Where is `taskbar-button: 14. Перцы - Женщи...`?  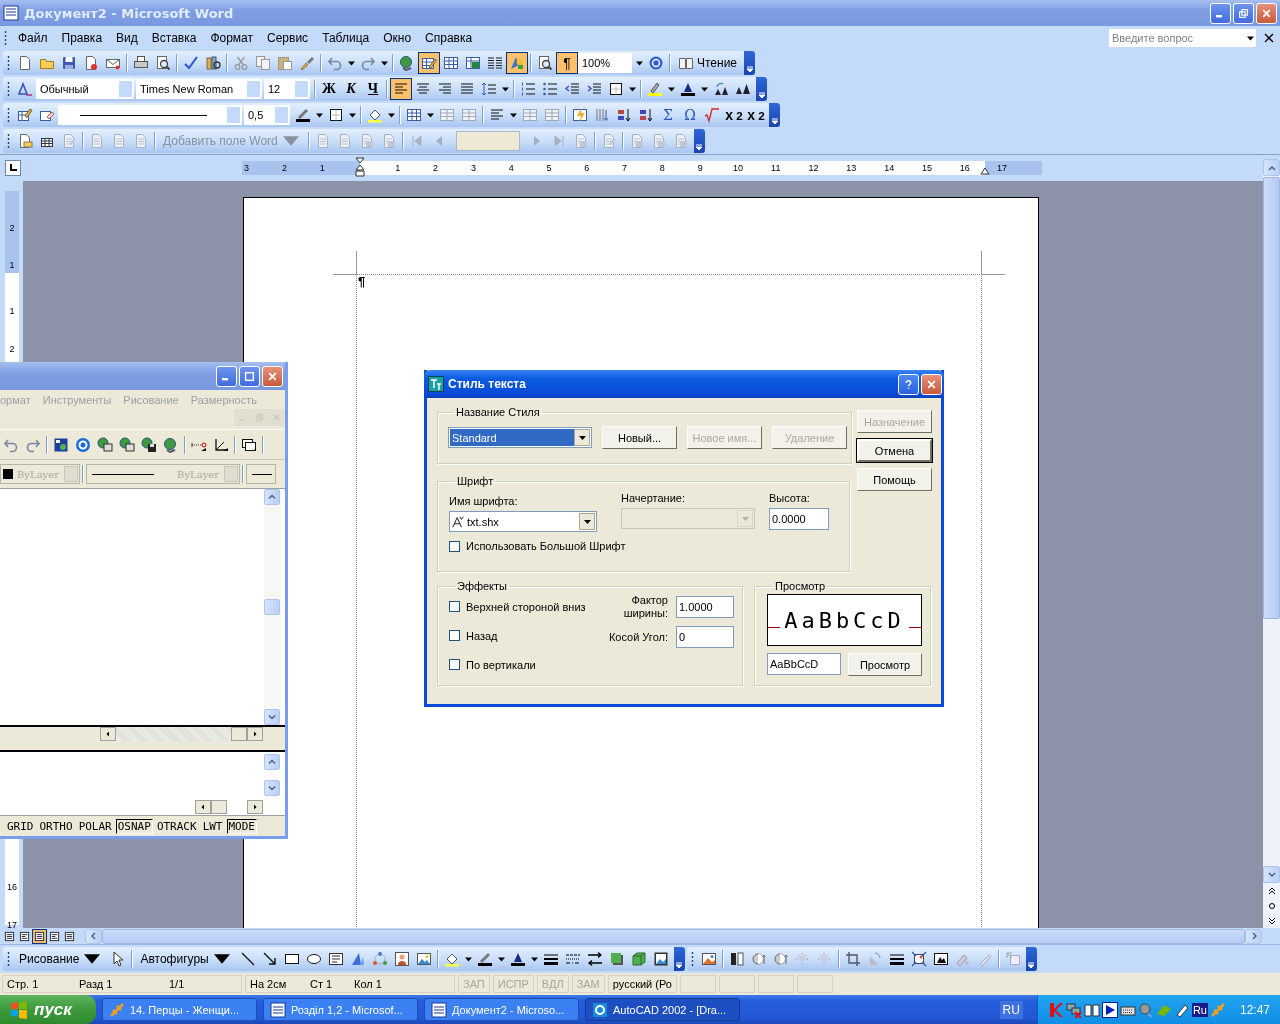 taskbar-button: 14. Перцы - Женщи... is located at coordinates (179, 1009).